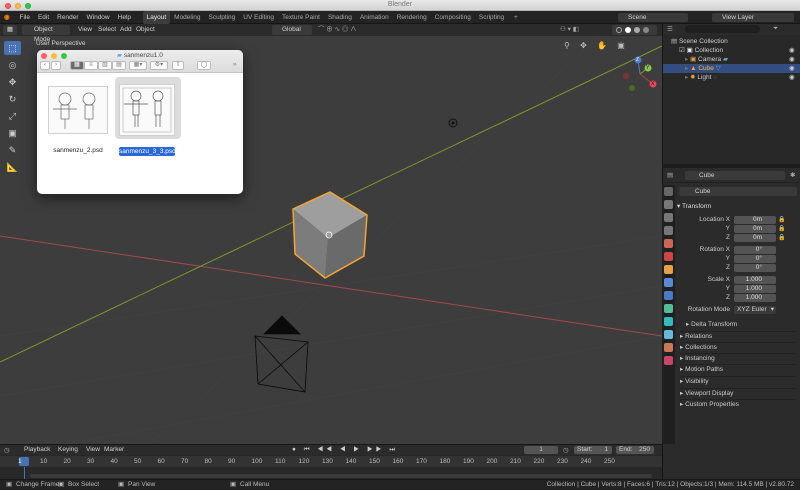  I want to click on measure-tool-icon: 📐, so click(12, 167).